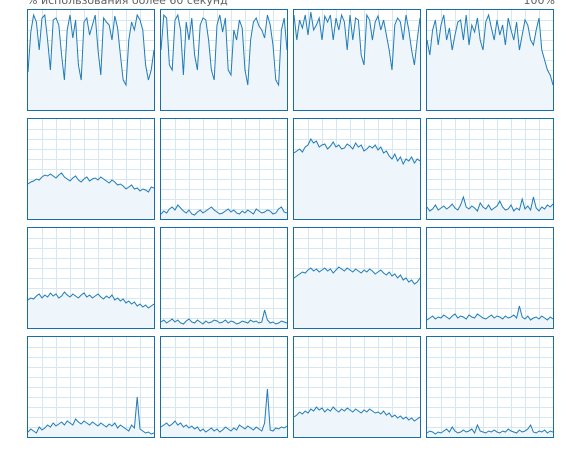  Describe the element at coordinates (127, 3) in the screenshot. I see `usage-over-60-seconds-label: % использования более 60 секунд` at that location.